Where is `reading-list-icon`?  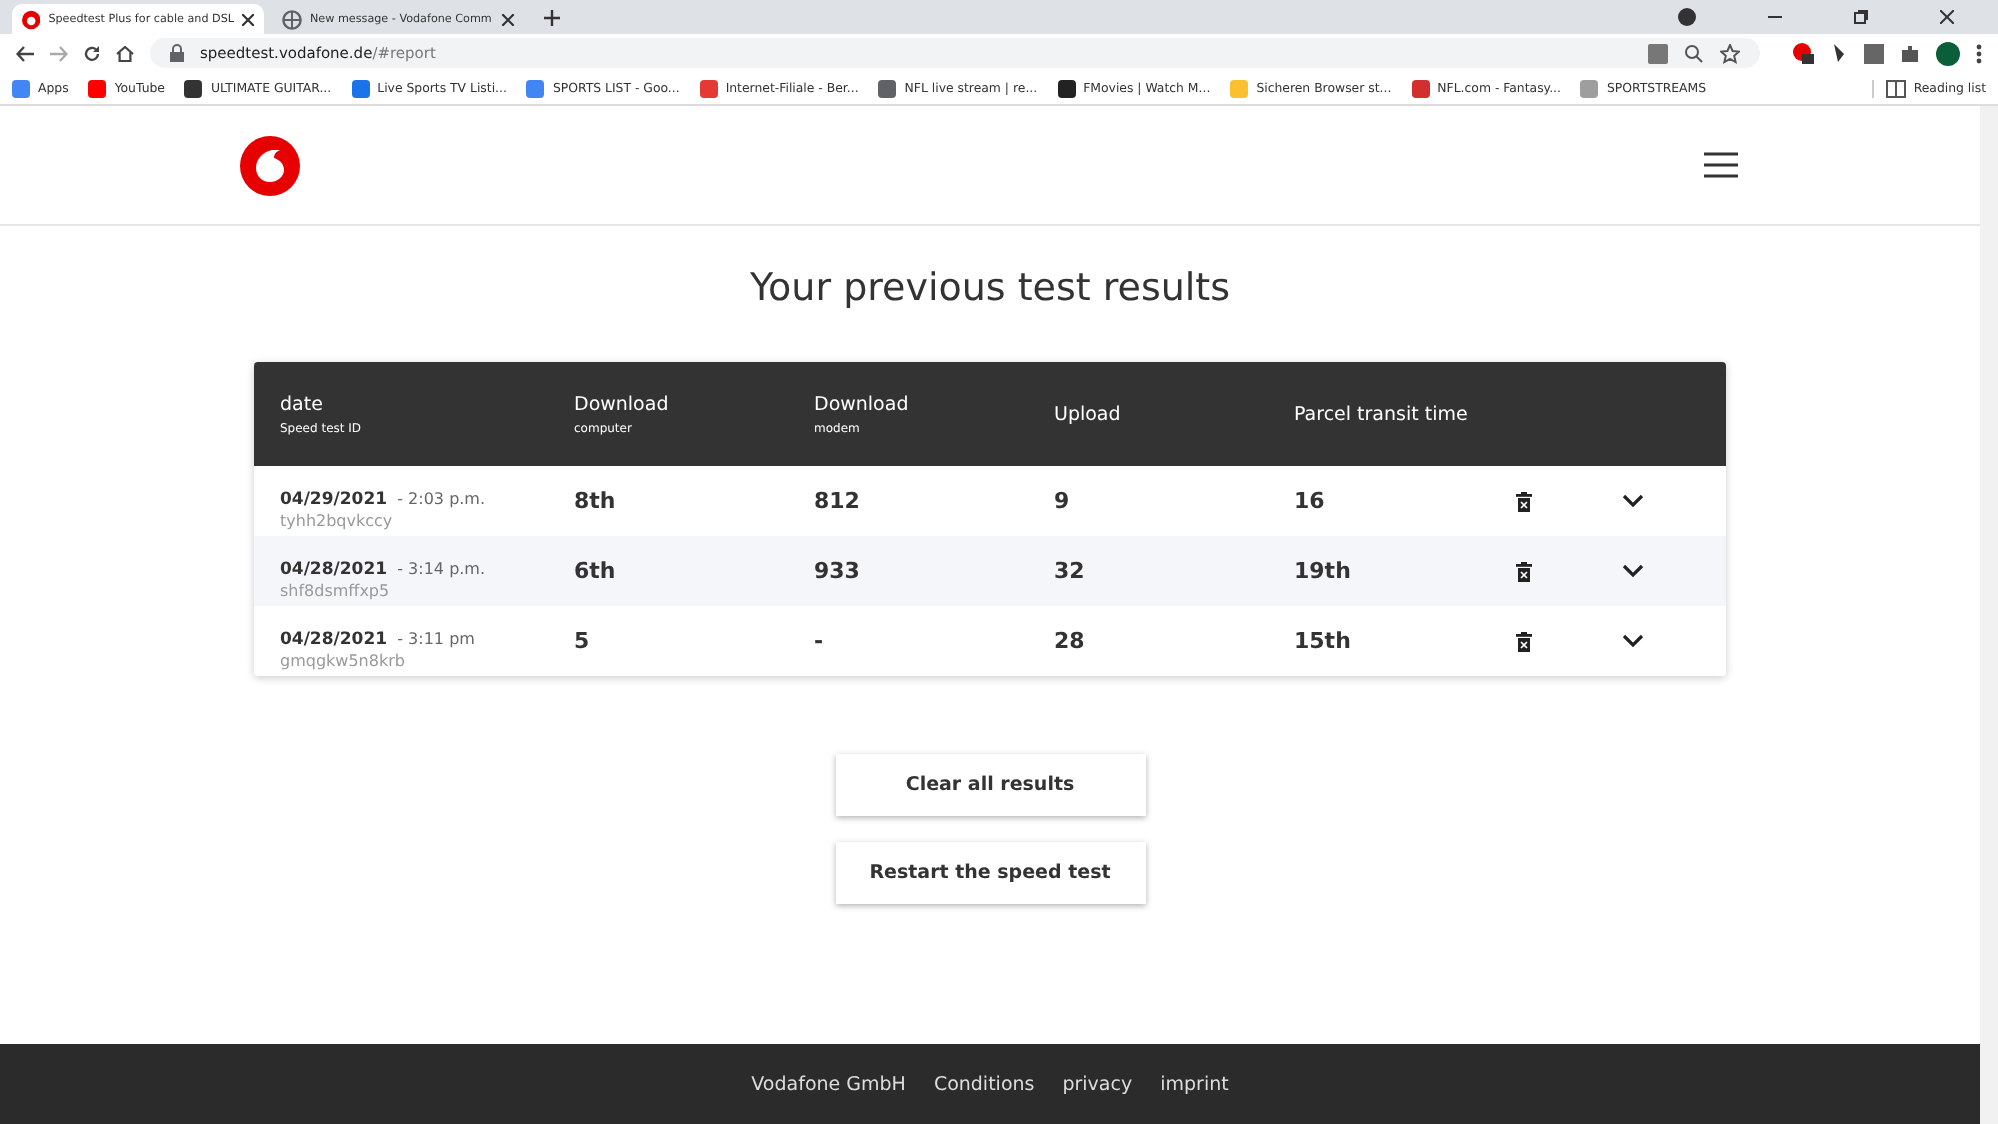
reading-list-icon is located at coordinates (1895, 88).